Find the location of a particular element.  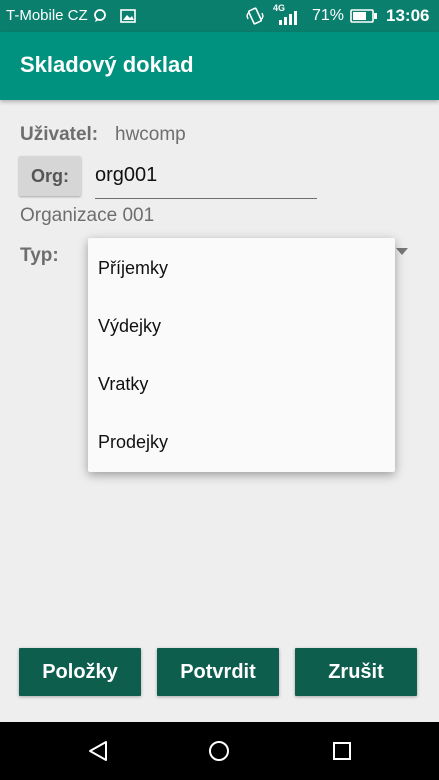

chevron-down-icon is located at coordinates (402, 251).